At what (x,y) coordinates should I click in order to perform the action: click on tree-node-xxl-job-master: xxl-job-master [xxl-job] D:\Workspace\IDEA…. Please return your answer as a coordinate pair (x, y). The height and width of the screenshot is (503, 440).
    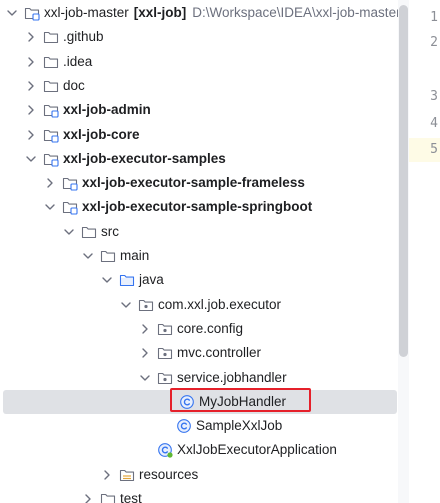
    Looking at the image, I should click on (199, 13).